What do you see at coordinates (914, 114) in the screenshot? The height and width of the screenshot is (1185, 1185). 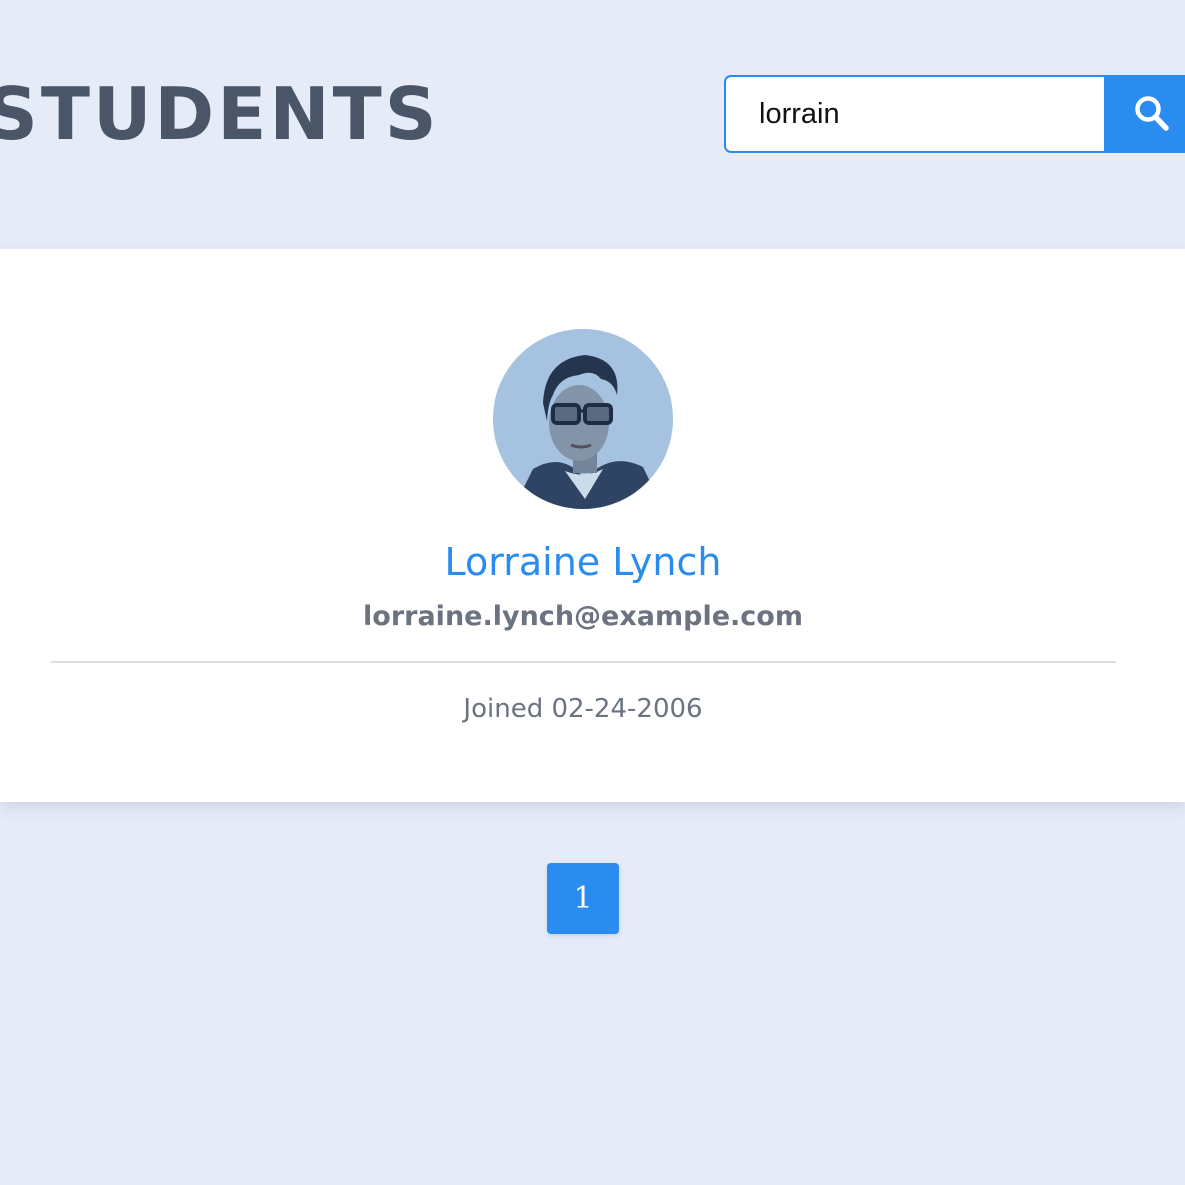 I see `search-input` at bounding box center [914, 114].